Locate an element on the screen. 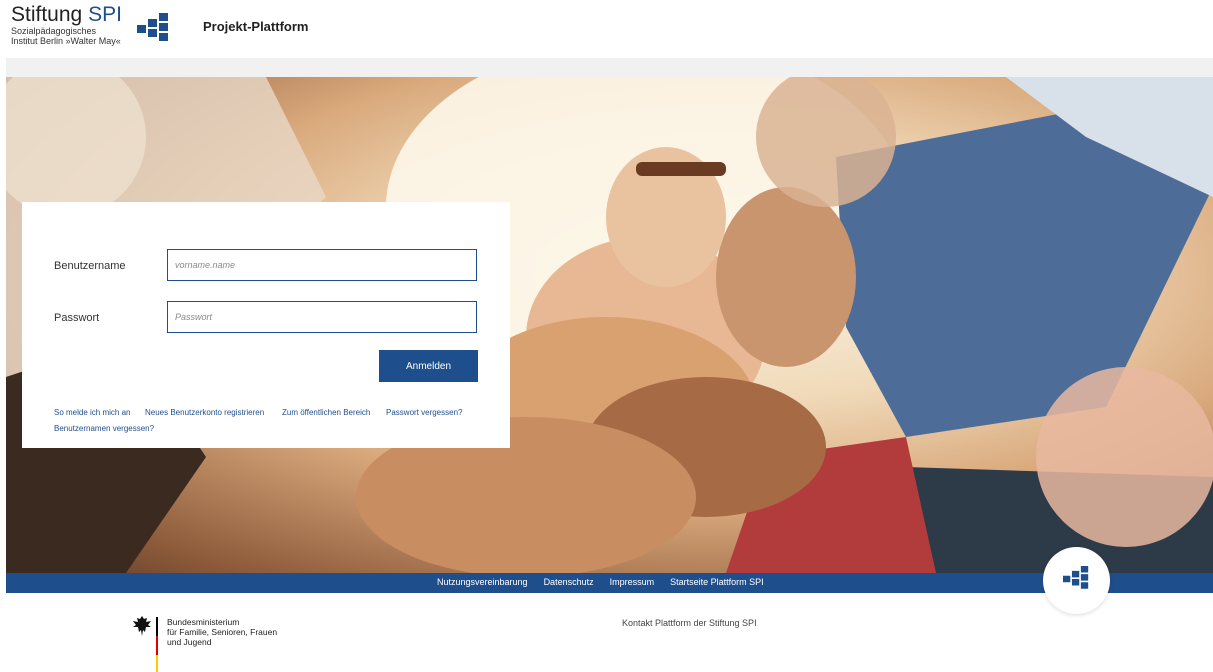  page-title: Projekt-Plattform is located at coordinates (256, 26).